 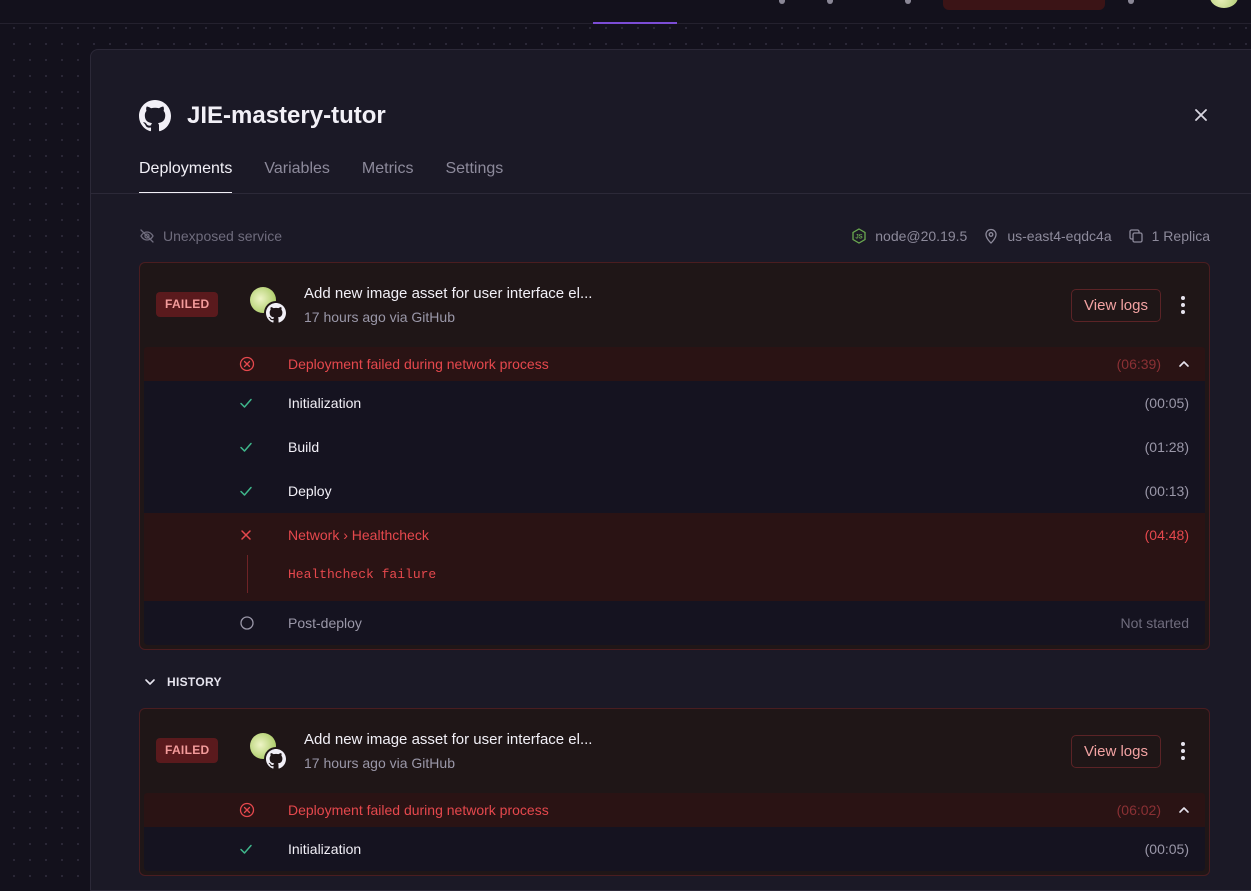 I want to click on copy-icon, so click(x=1135, y=236).